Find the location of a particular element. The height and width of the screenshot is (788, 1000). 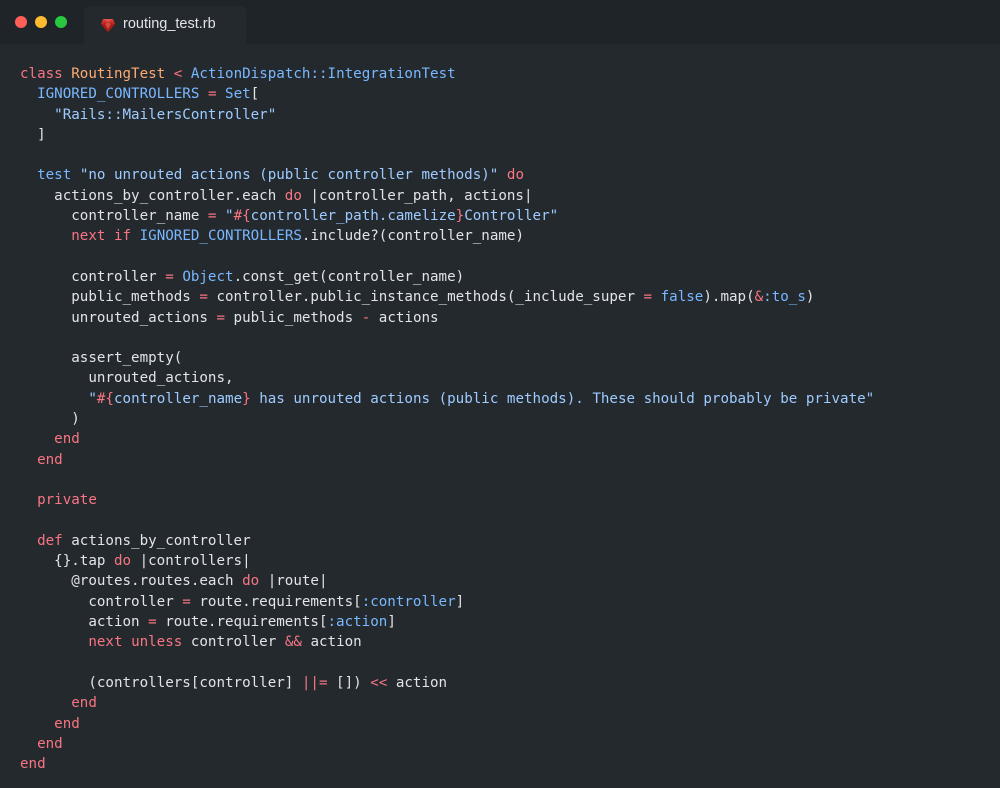

title-bar: routing_test.rb is located at coordinates (500, 22).